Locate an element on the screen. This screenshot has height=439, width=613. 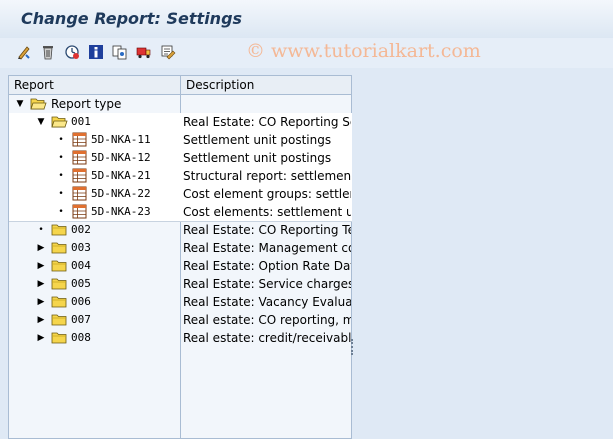
tree-row: ▶ 003 Real Estate: Management cont is located at coordinates (180, 248).